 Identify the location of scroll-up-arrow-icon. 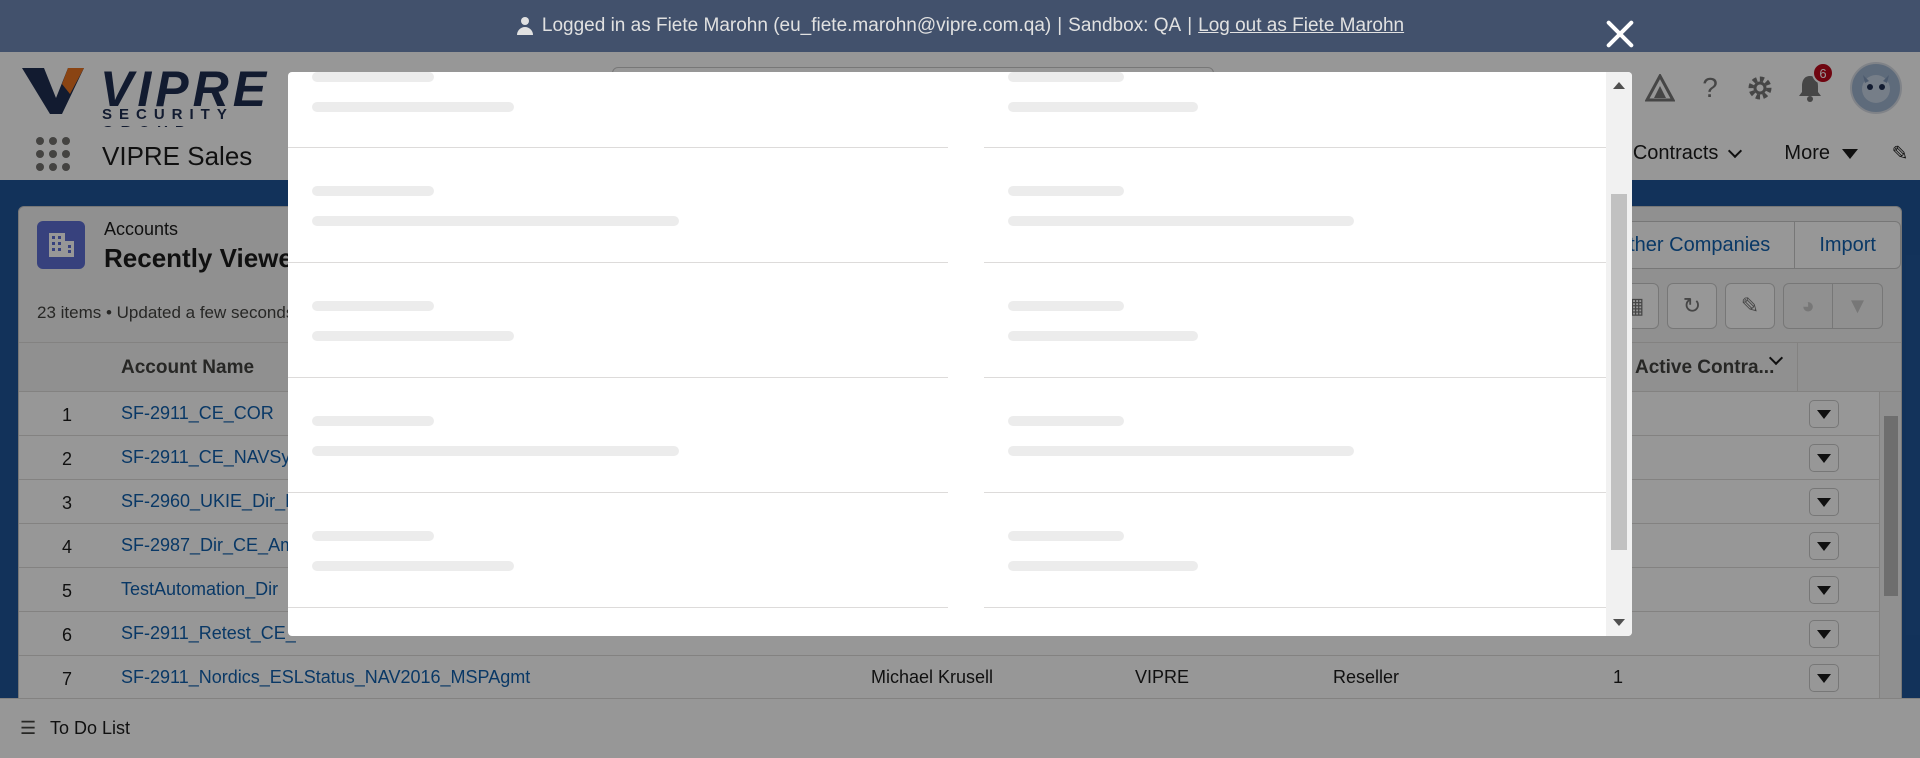
(1619, 85).